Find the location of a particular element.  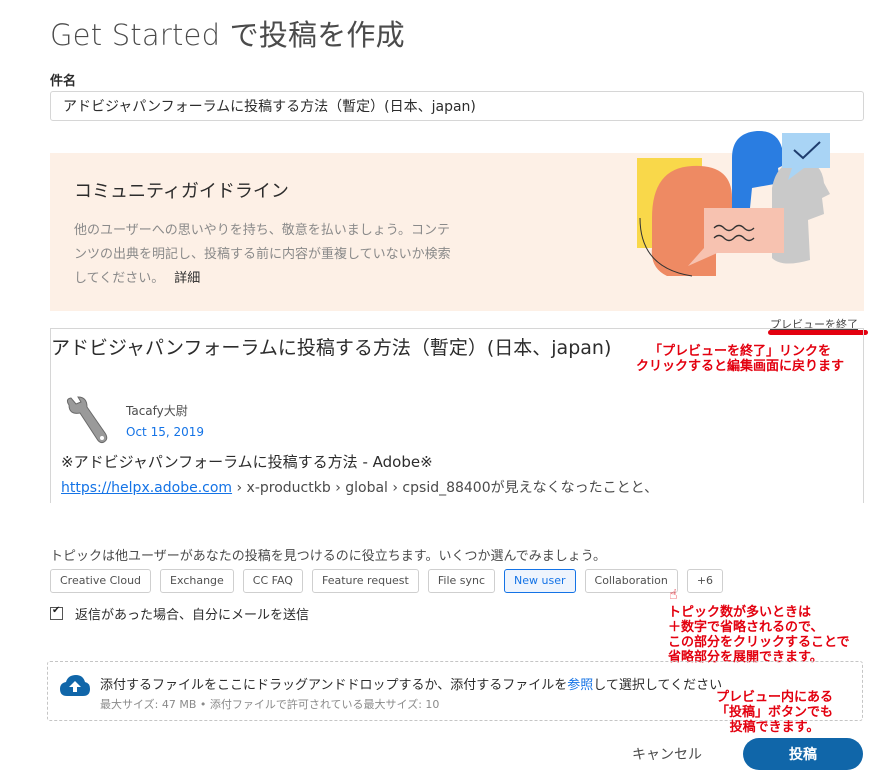

annotation-line: この部分をクリックすることで is located at coordinates (759, 642).